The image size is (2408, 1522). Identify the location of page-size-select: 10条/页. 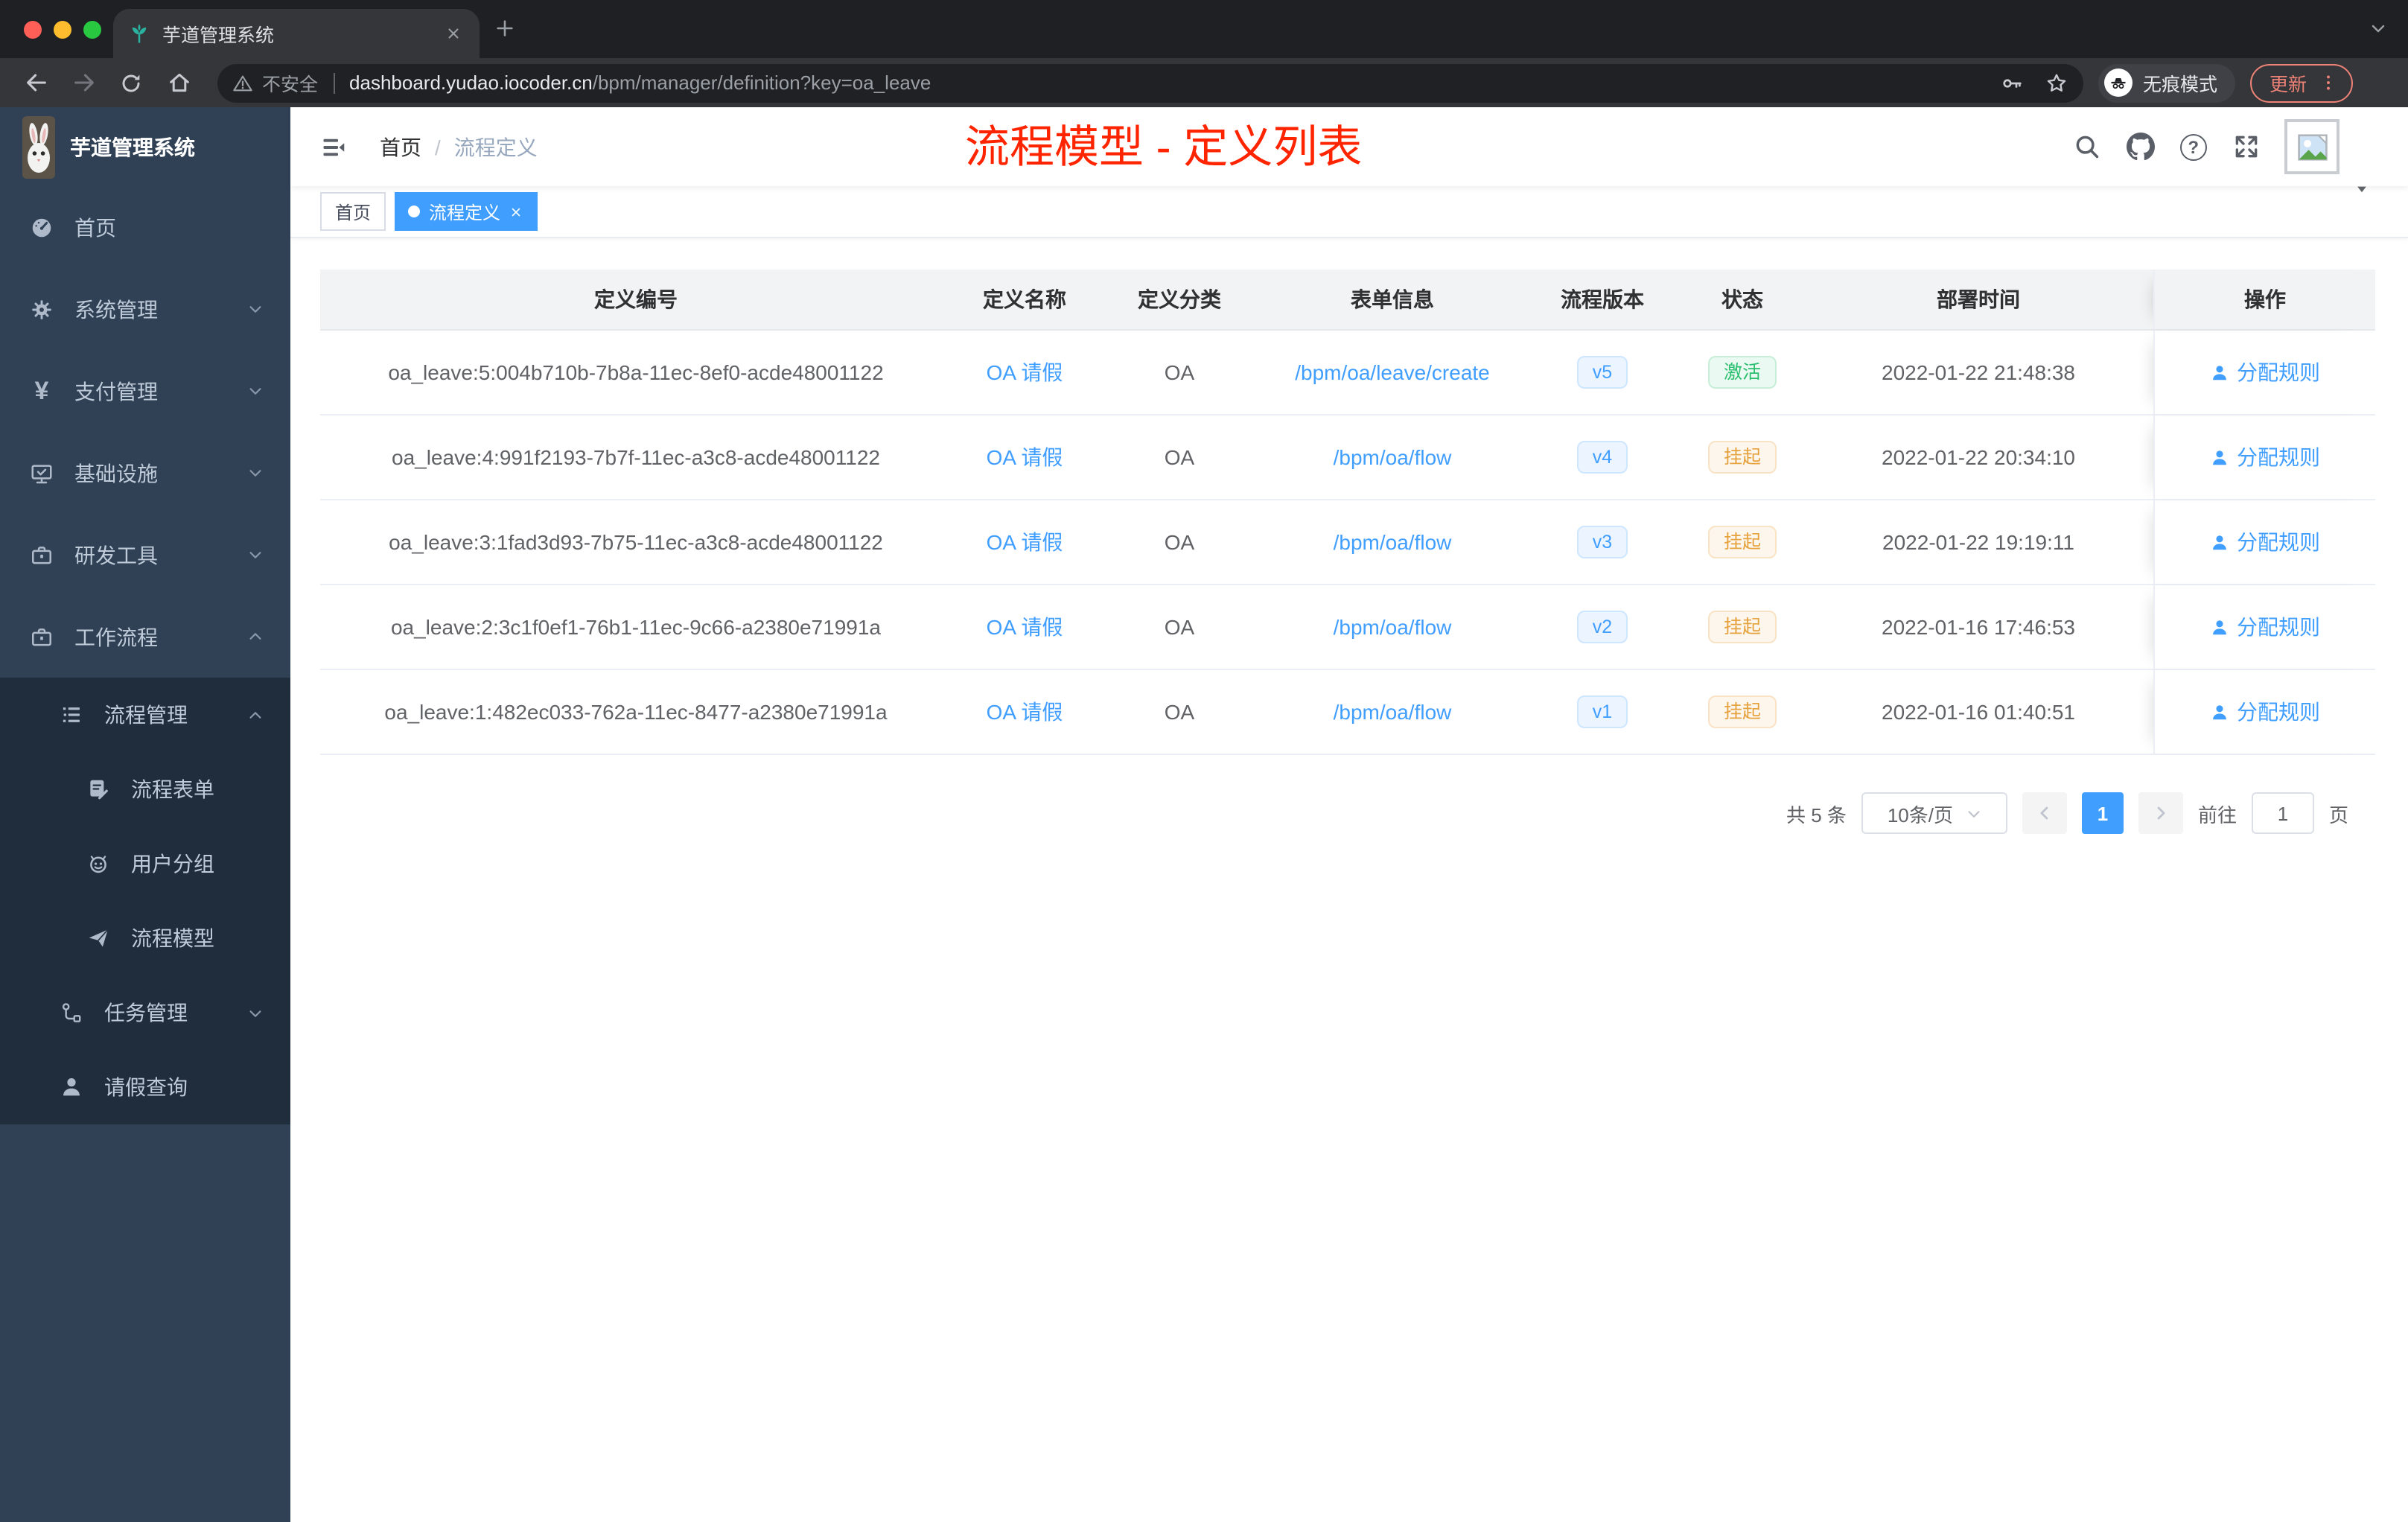
(1934, 813).